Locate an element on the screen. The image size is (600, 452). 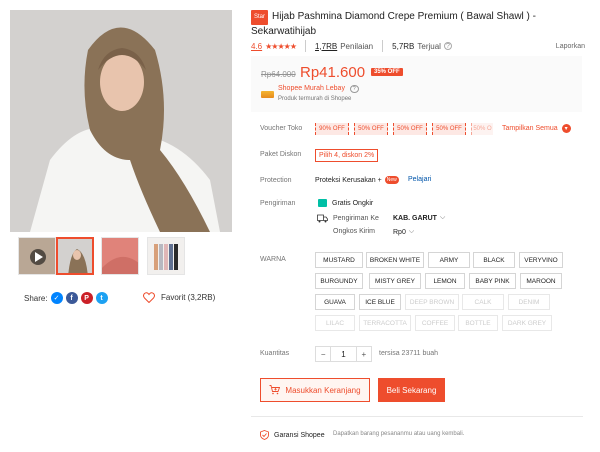
discount-badge: 35% OFF is located at coordinates (387, 72).